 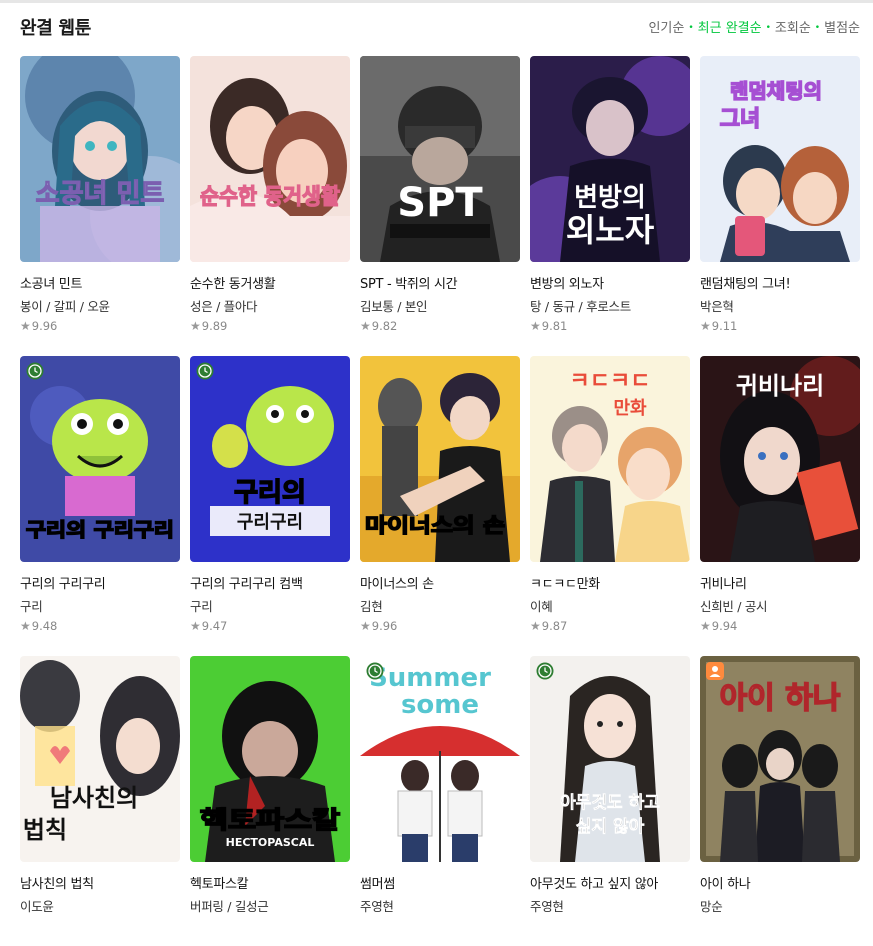 What do you see at coordinates (734, 606) in the screenshot?
I see `webtoon-author: 신희빈 / 공시` at bounding box center [734, 606].